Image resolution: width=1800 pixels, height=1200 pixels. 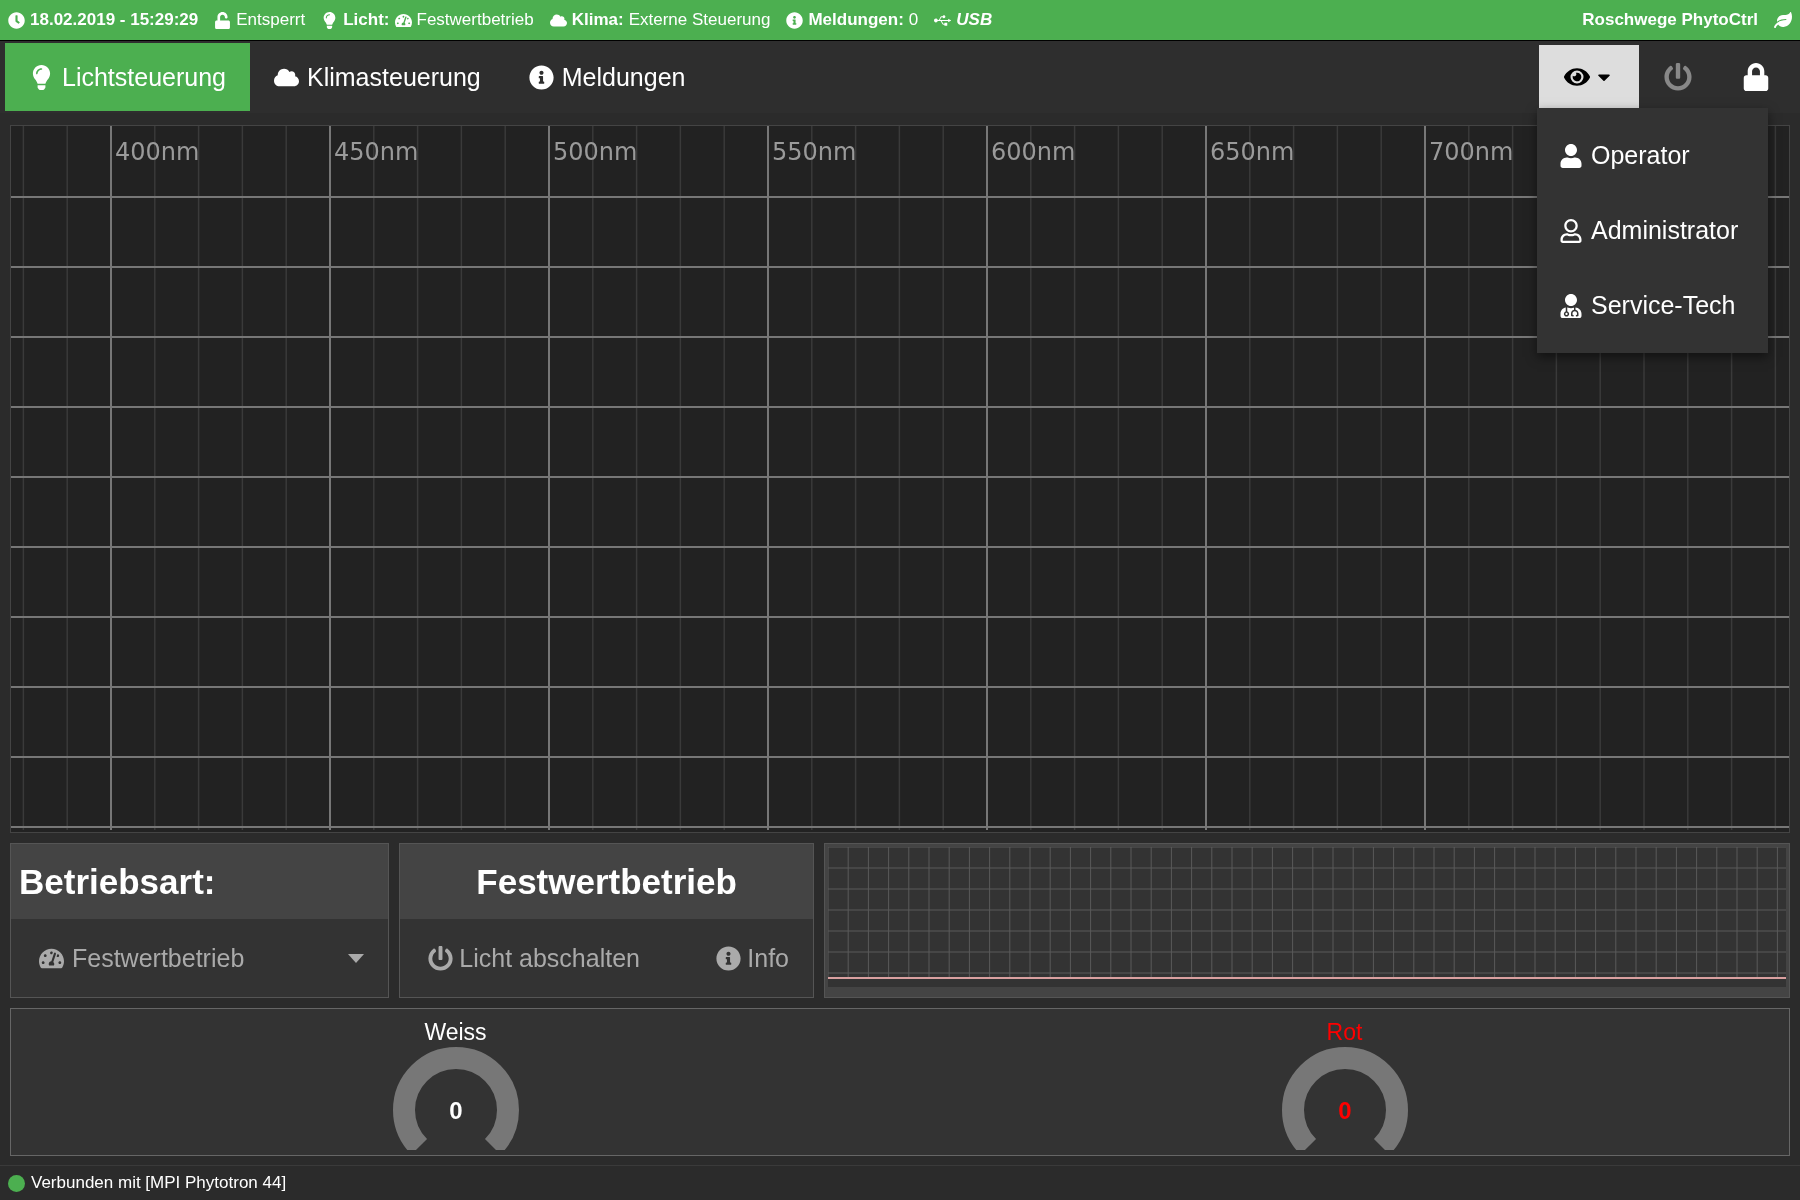 I want to click on nav-tab: Klimasteuerung, so click(x=377, y=77).